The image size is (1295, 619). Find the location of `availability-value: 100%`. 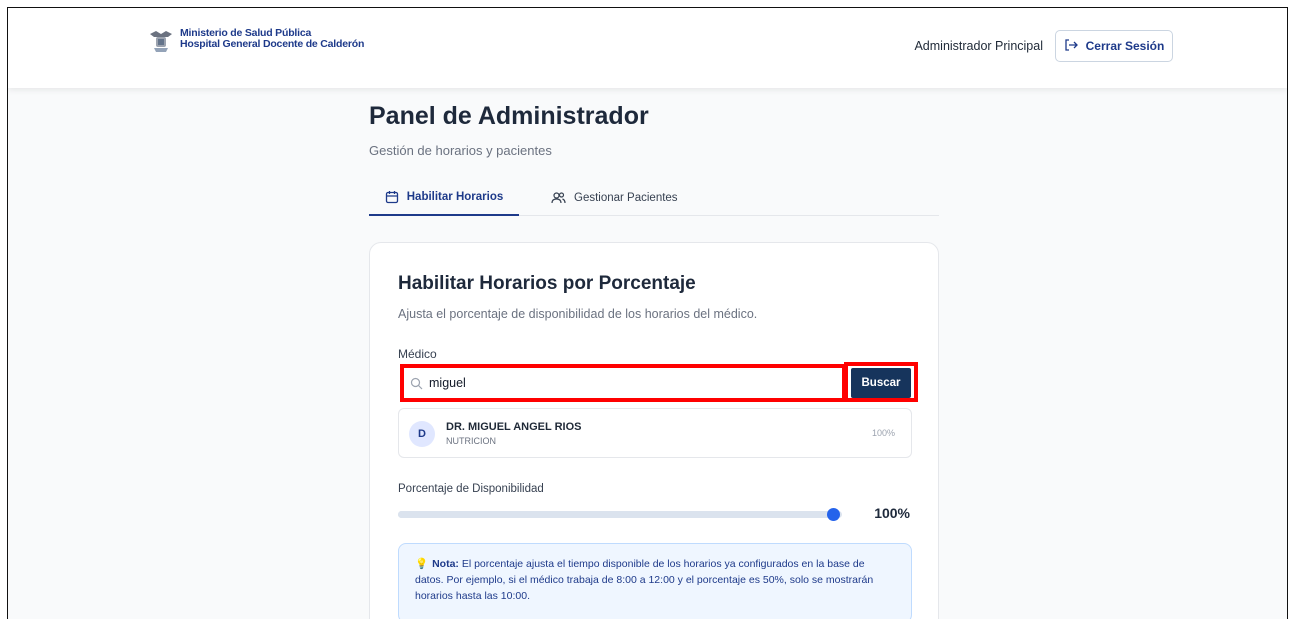

availability-value: 100% is located at coordinates (892, 513).